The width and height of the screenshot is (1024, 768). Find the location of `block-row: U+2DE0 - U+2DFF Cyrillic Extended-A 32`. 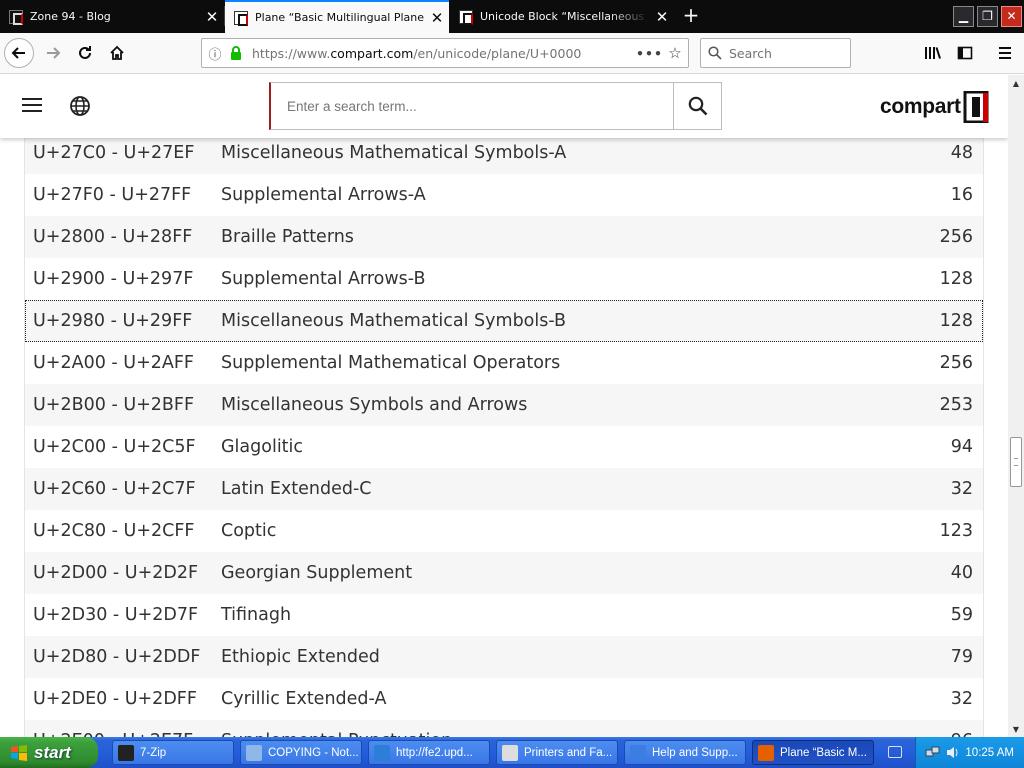

block-row: U+2DE0 - U+2DFF Cyrillic Extended-A 32 is located at coordinates (504, 699).